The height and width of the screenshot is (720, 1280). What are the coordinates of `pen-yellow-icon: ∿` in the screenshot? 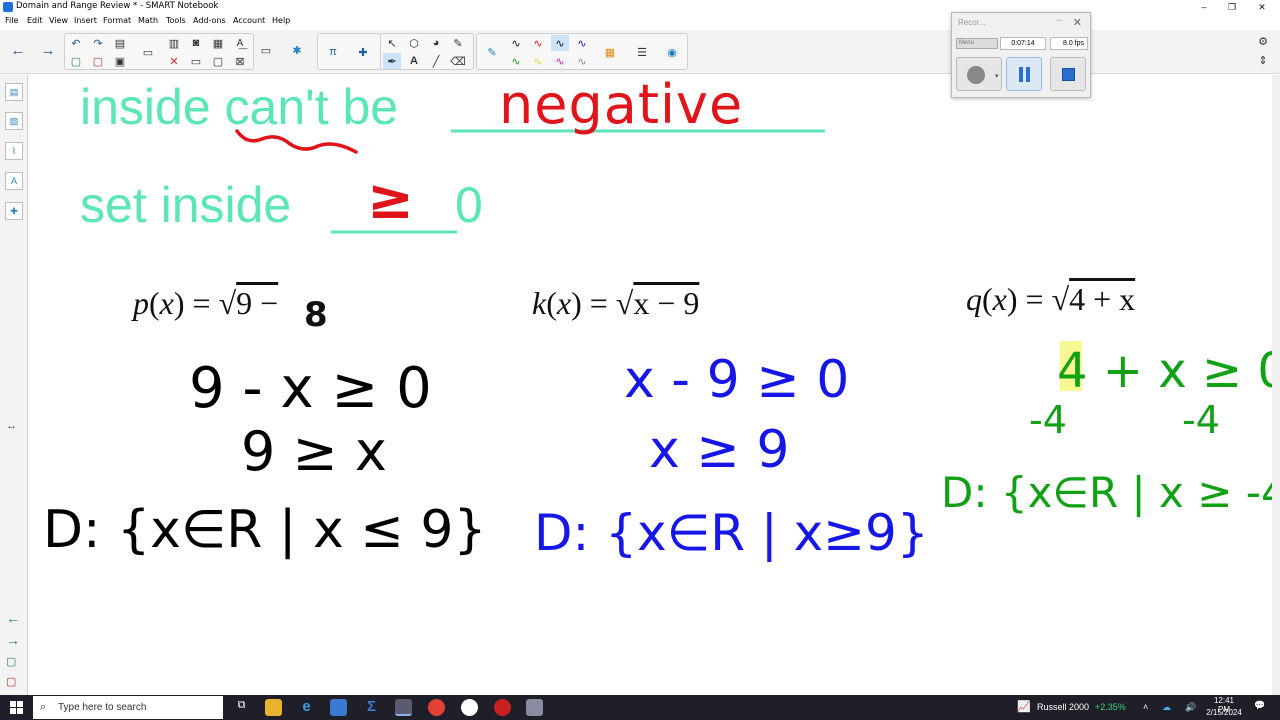 It's located at (538, 61).